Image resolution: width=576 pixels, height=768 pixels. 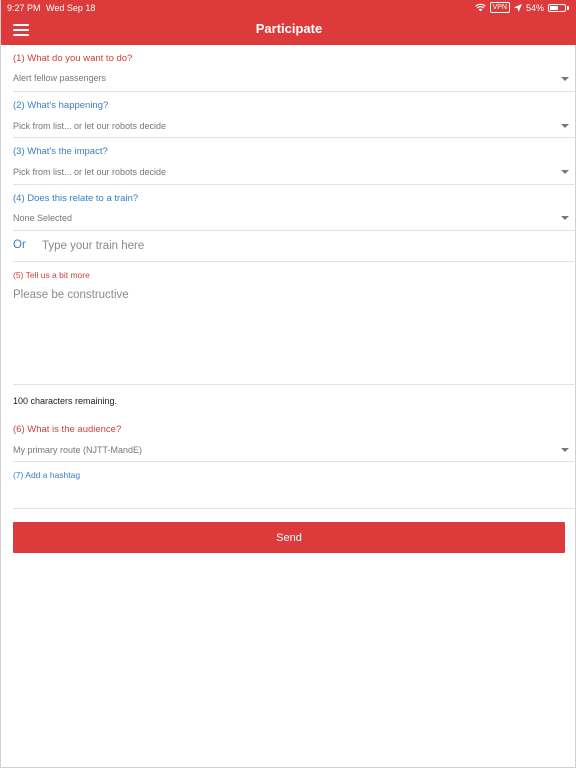 What do you see at coordinates (51, 275) in the screenshot?
I see `details-label: (5) Tell us a bit more` at bounding box center [51, 275].